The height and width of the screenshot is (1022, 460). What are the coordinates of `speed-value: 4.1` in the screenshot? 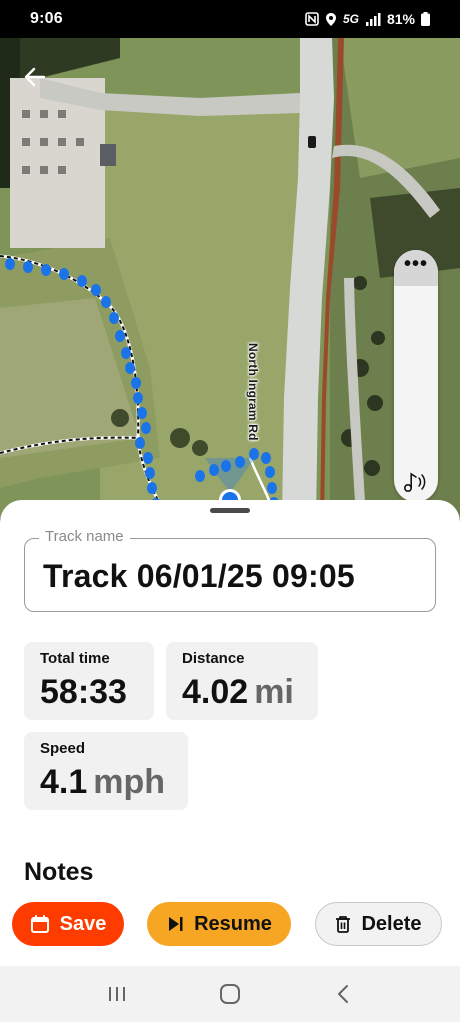 It's located at (64, 782).